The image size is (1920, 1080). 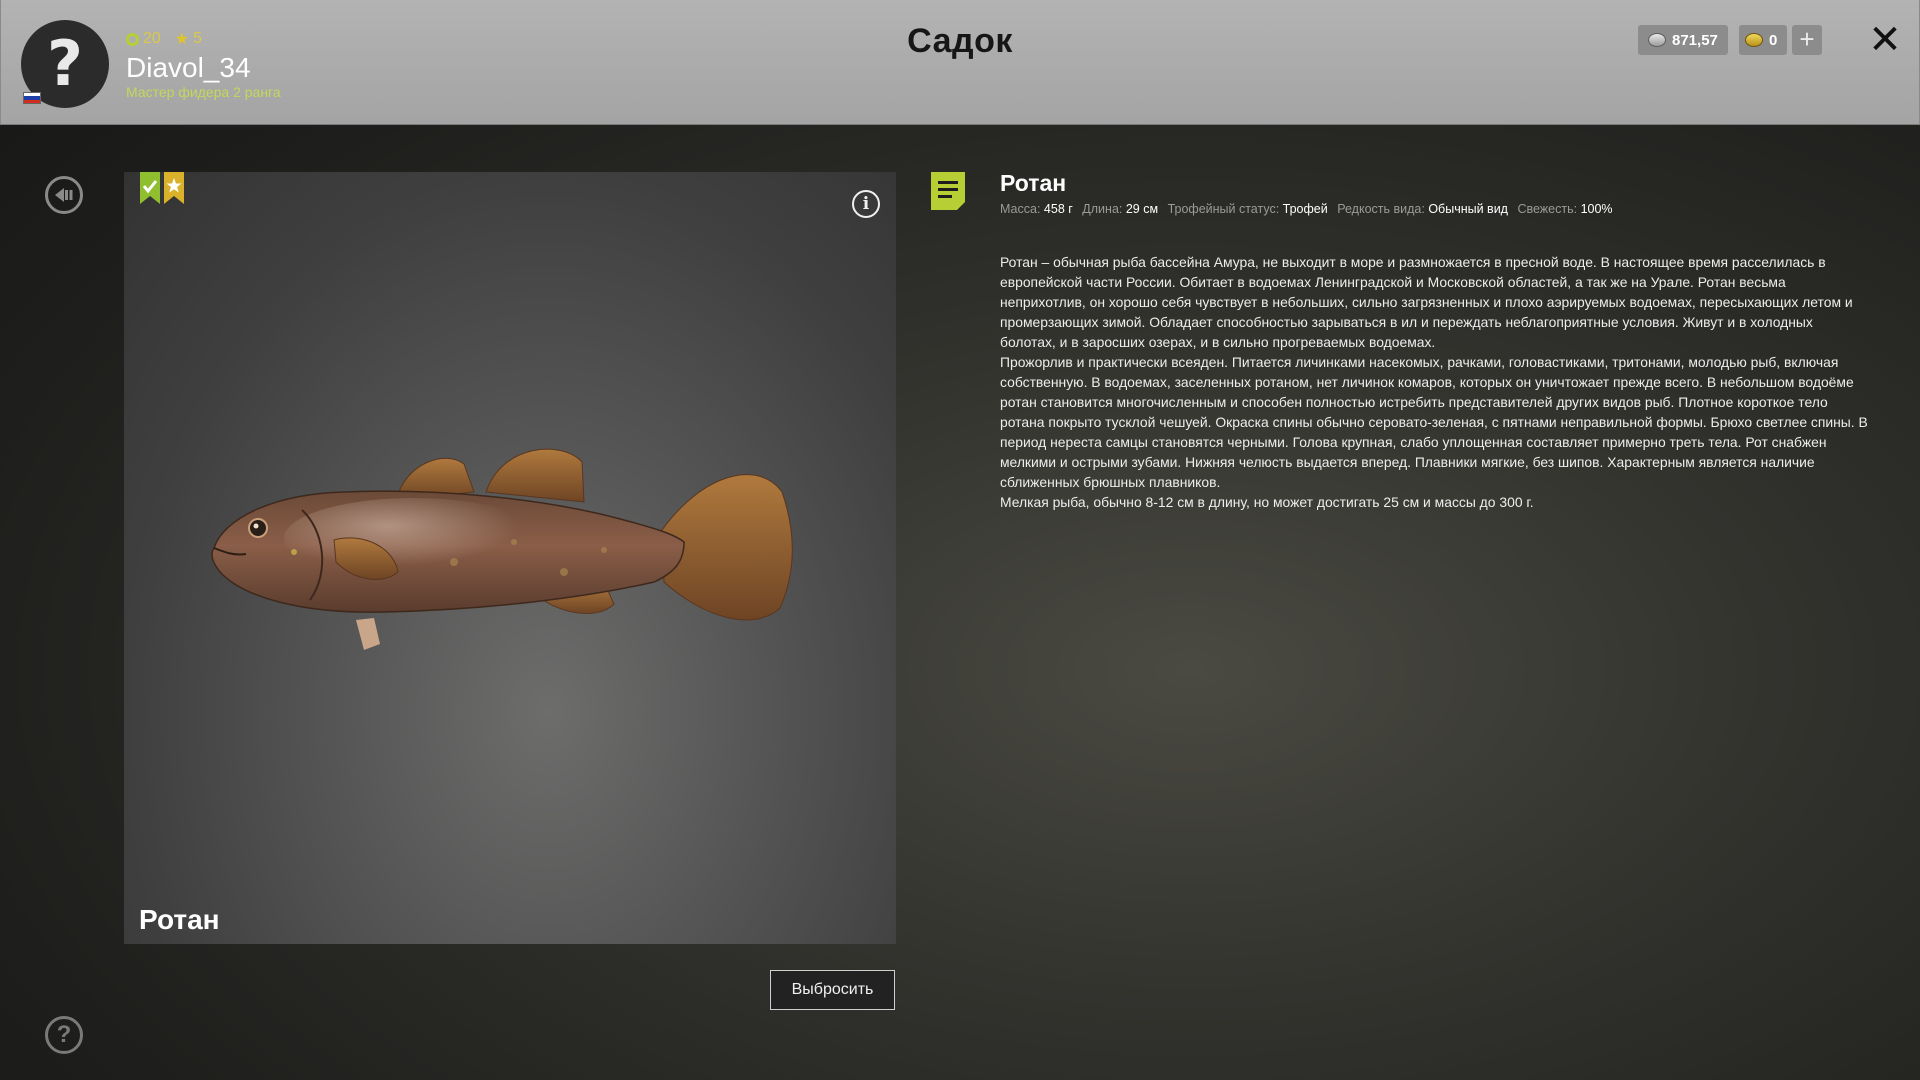 What do you see at coordinates (1754, 40) in the screenshot?
I see `gold-coin-icon` at bounding box center [1754, 40].